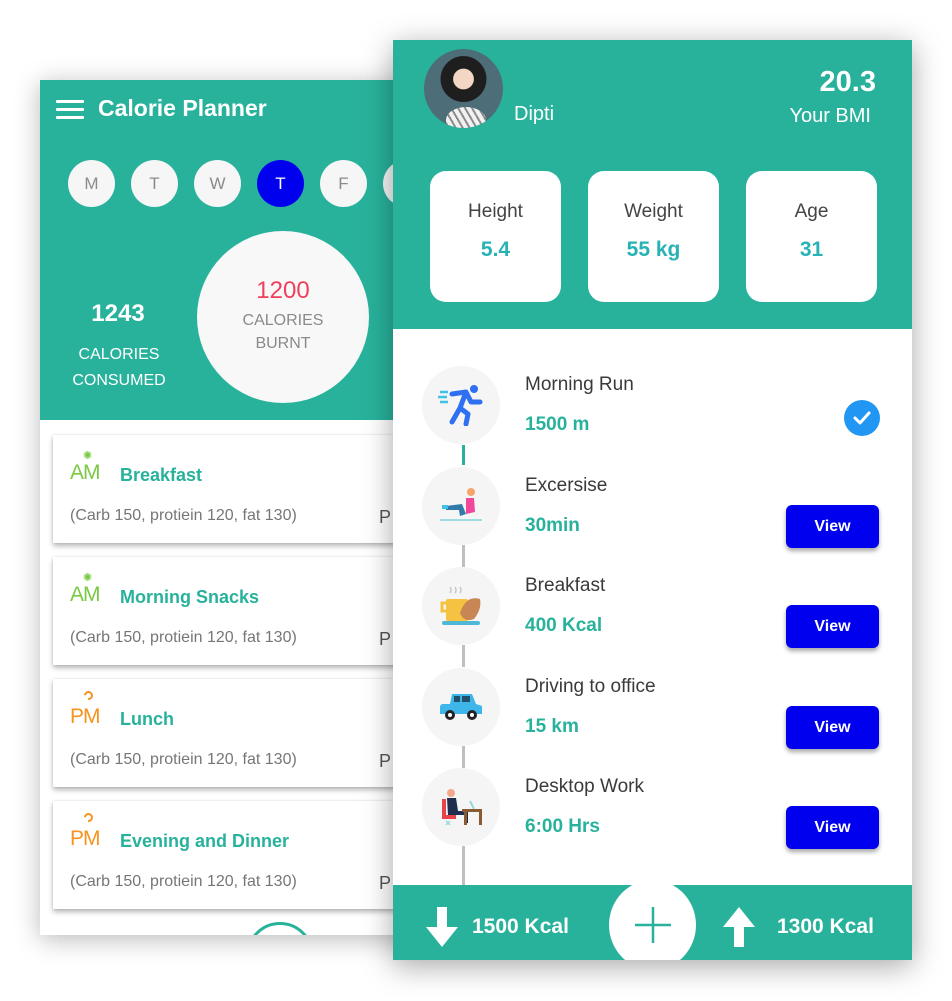 The width and height of the screenshot is (952, 1001). I want to click on app-title: Calorie Planner, so click(182, 108).